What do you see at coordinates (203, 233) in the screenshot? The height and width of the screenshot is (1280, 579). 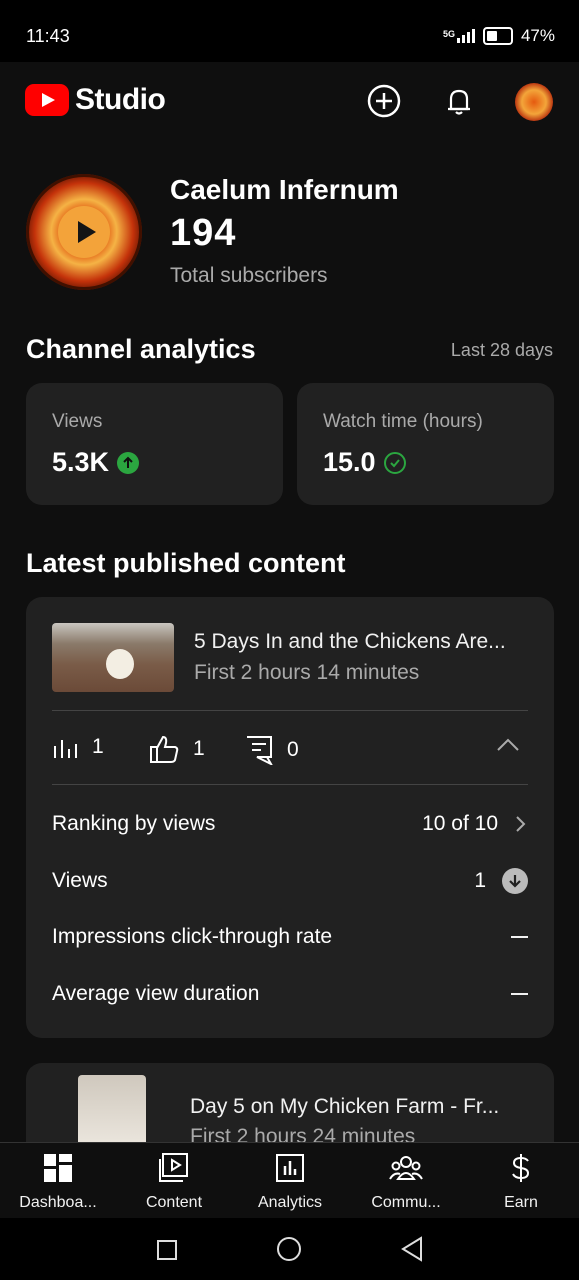 I see `subscriber-count: 194` at bounding box center [203, 233].